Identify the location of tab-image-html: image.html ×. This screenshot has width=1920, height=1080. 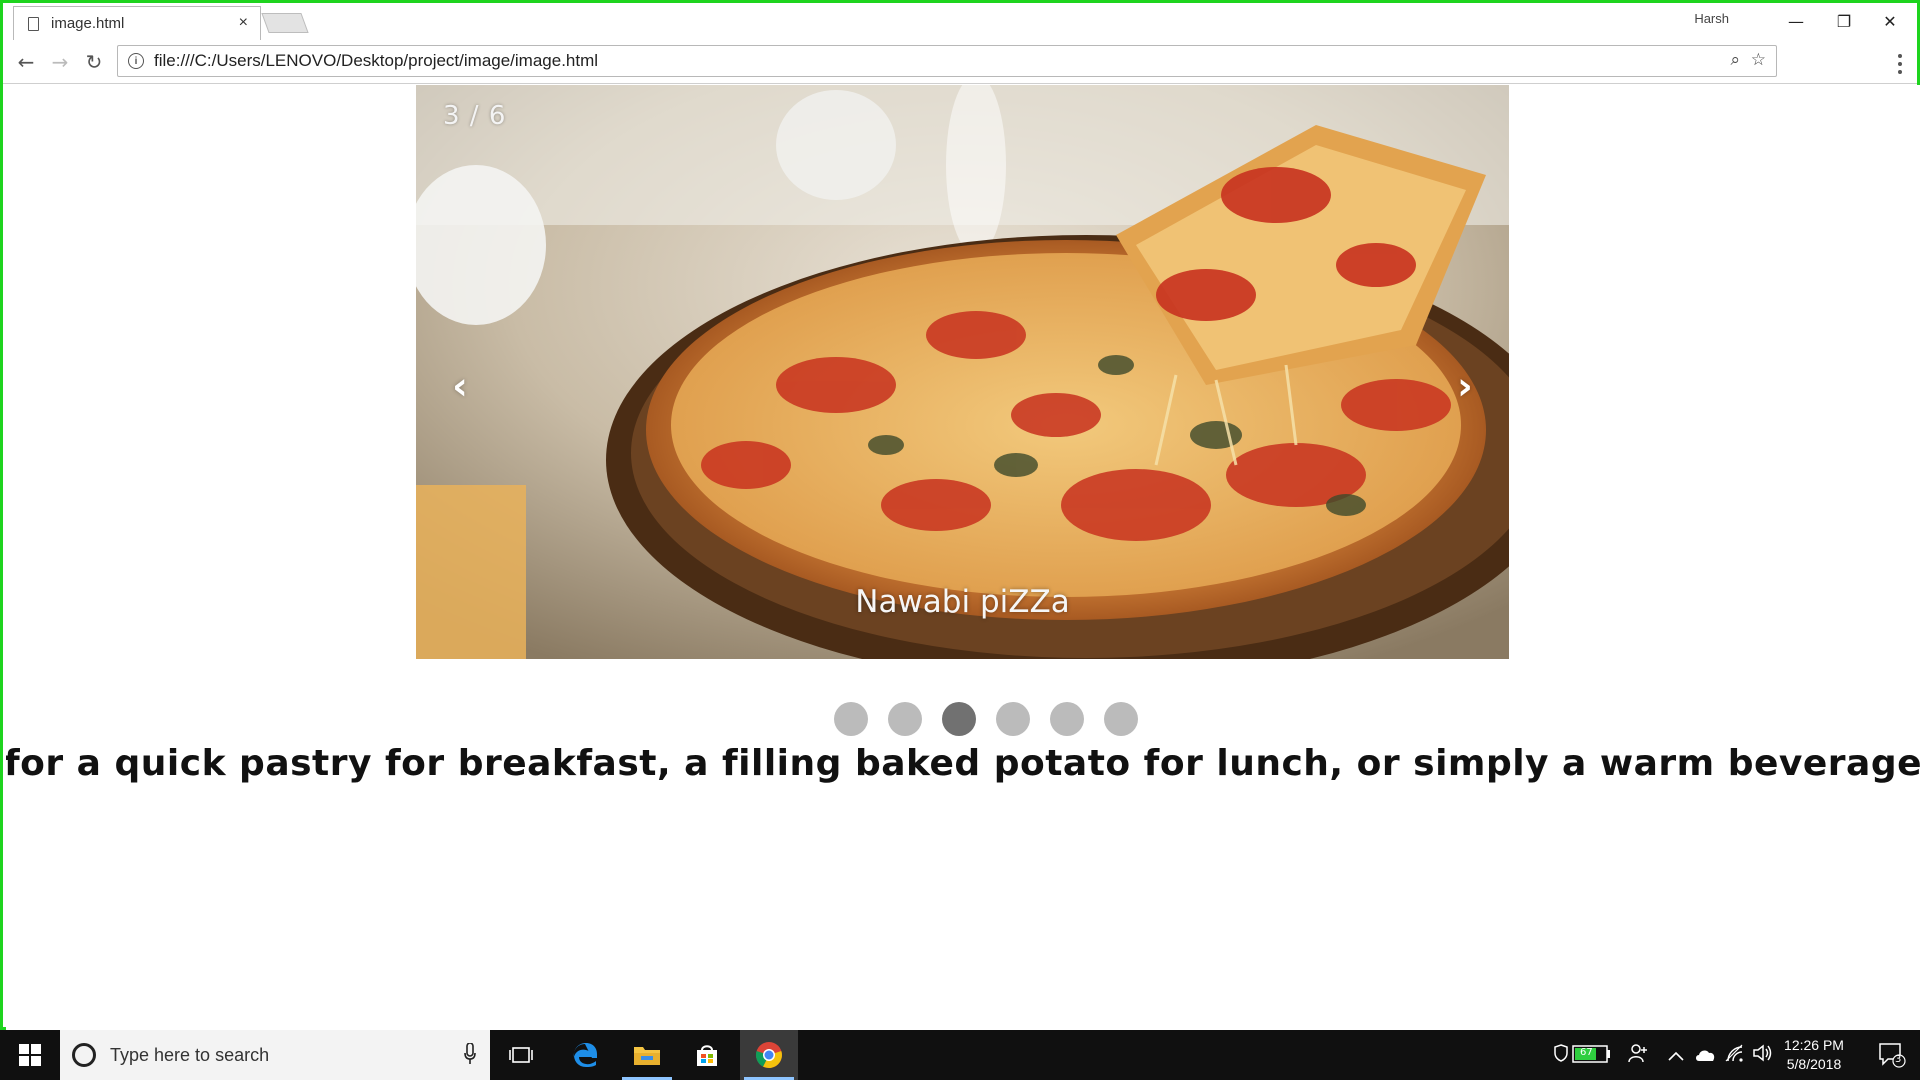
(137, 23).